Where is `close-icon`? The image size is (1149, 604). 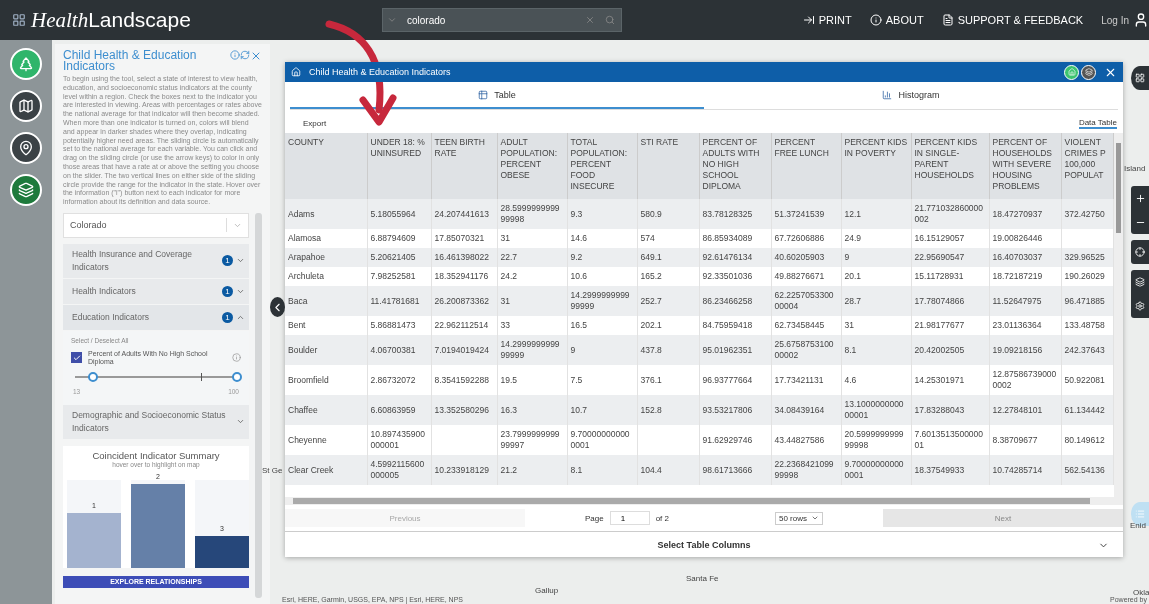 close-icon is located at coordinates (256, 56).